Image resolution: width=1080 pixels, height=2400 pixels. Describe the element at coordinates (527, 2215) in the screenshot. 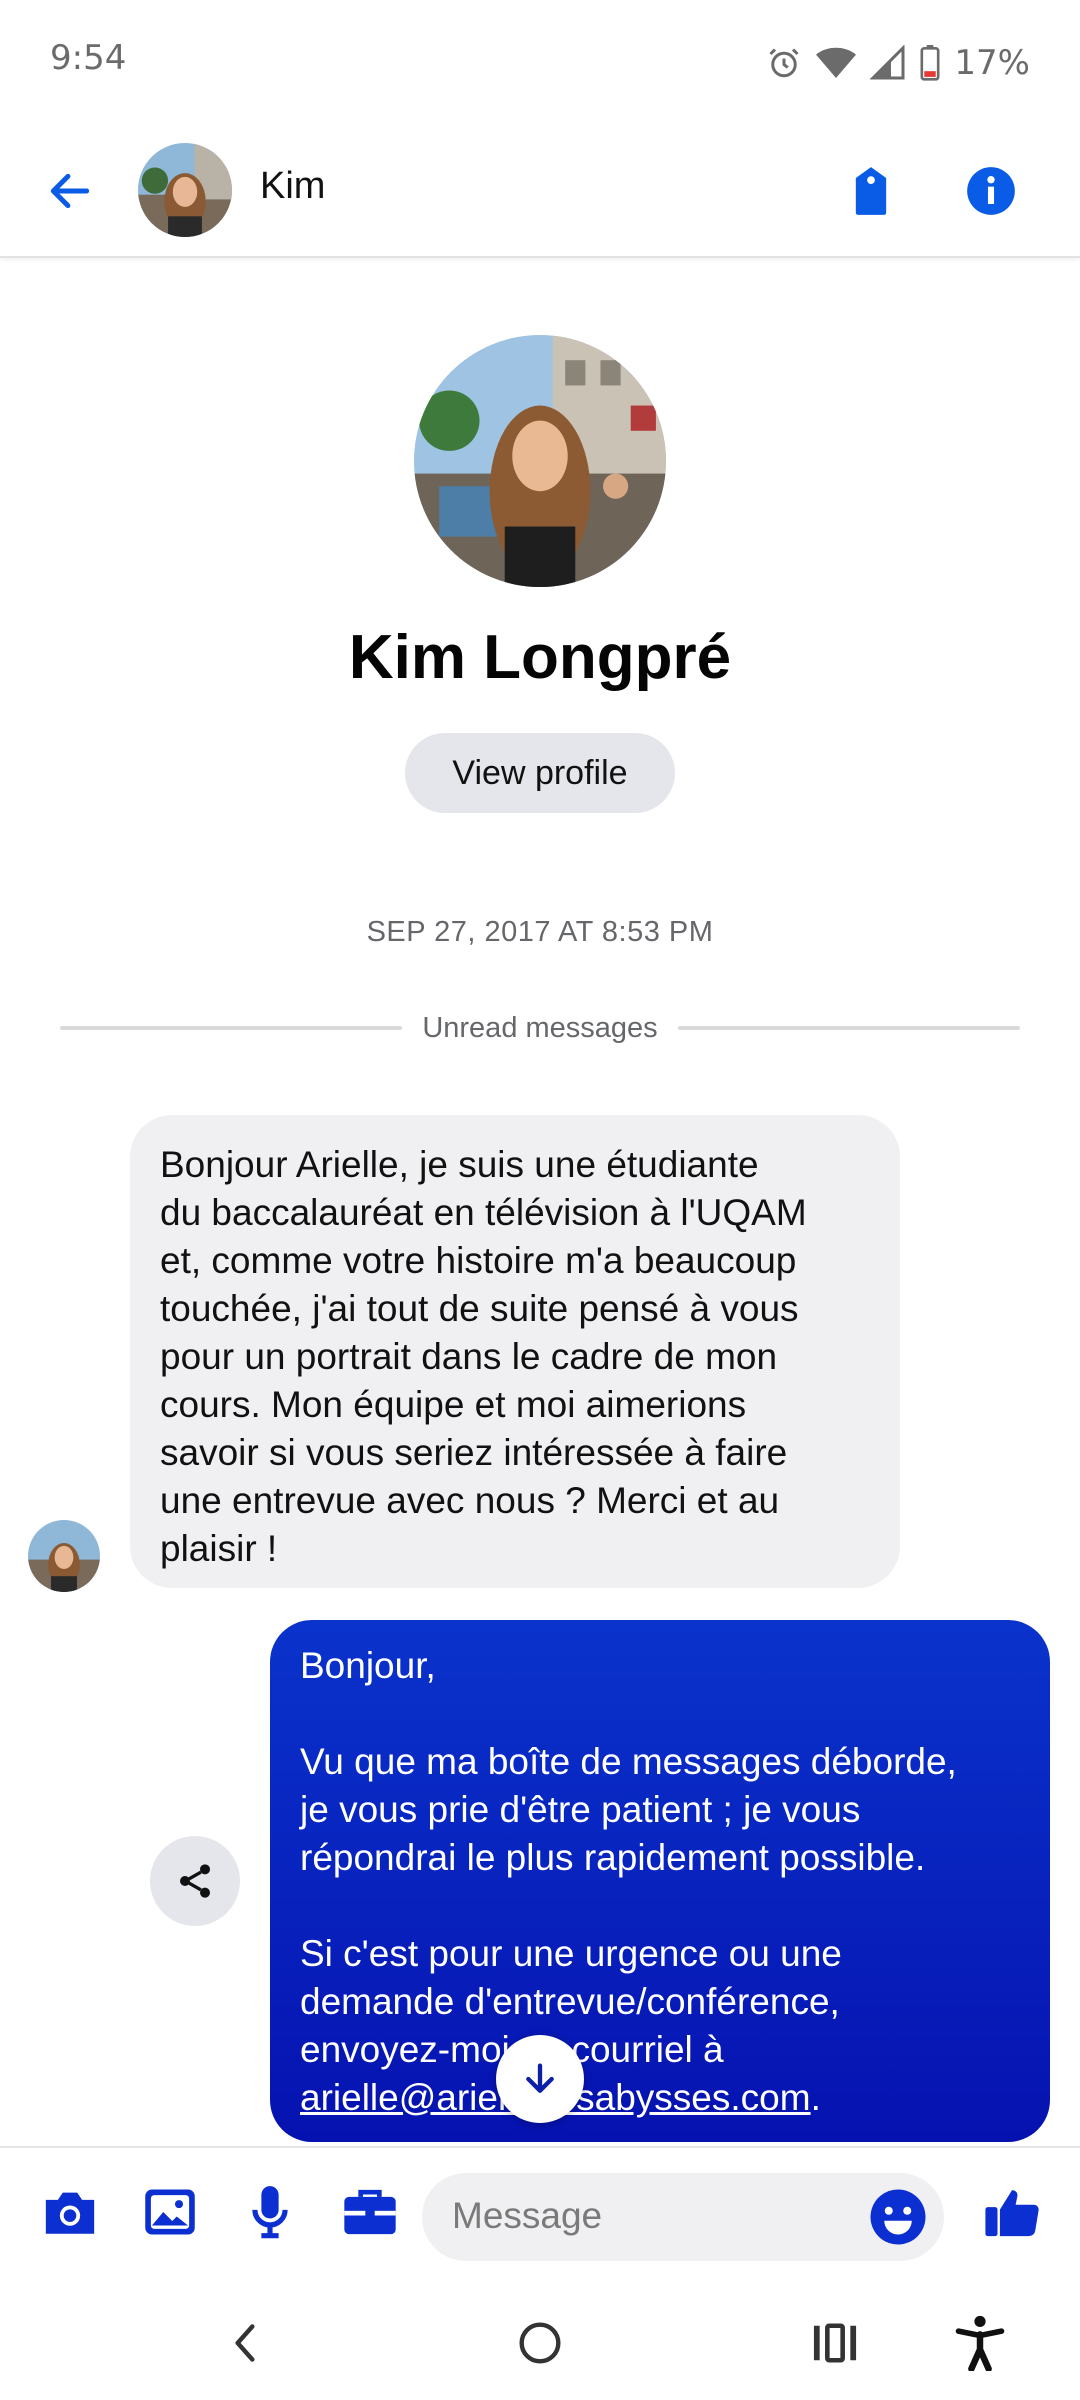

I see `message-placeholder: Message` at that location.